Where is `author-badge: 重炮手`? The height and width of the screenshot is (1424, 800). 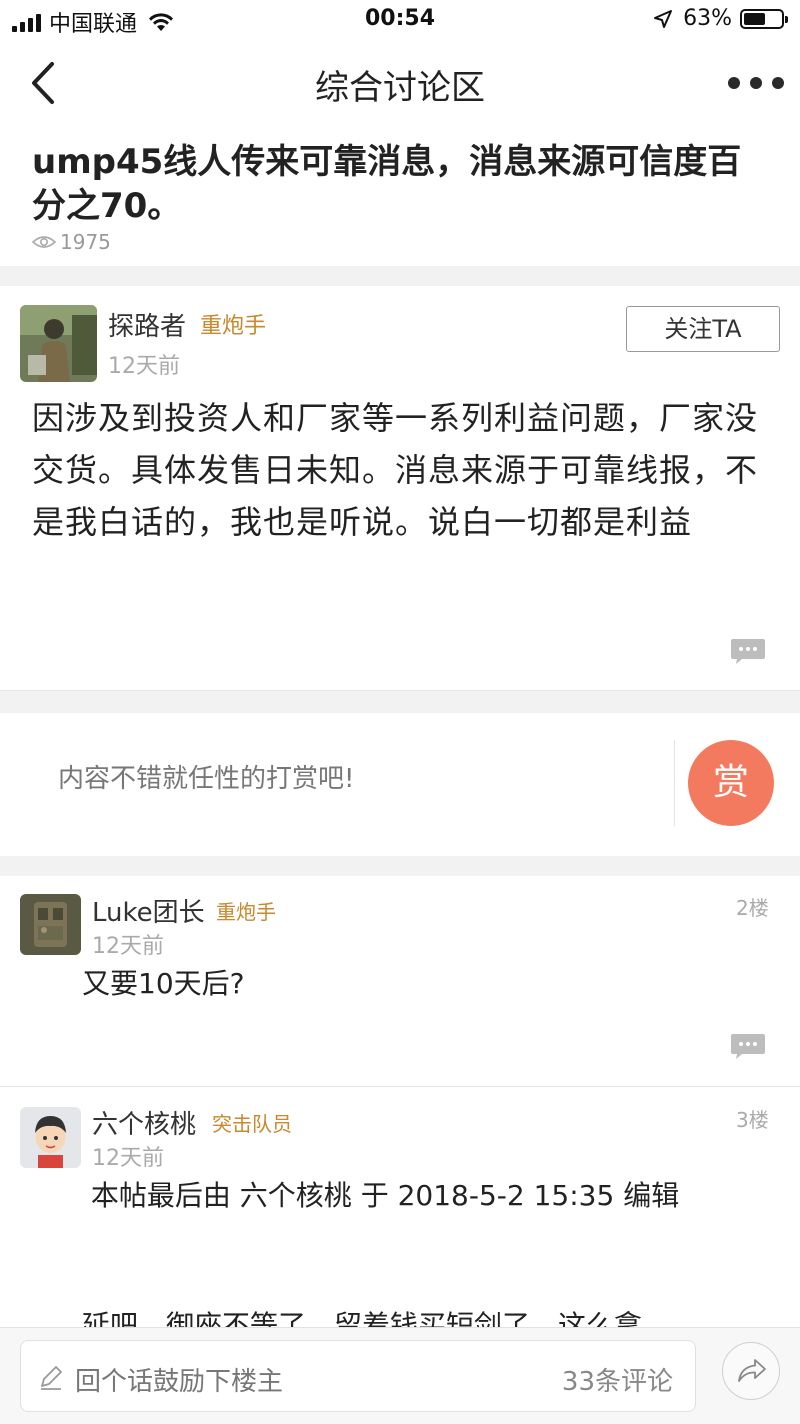 author-badge: 重炮手 is located at coordinates (233, 326).